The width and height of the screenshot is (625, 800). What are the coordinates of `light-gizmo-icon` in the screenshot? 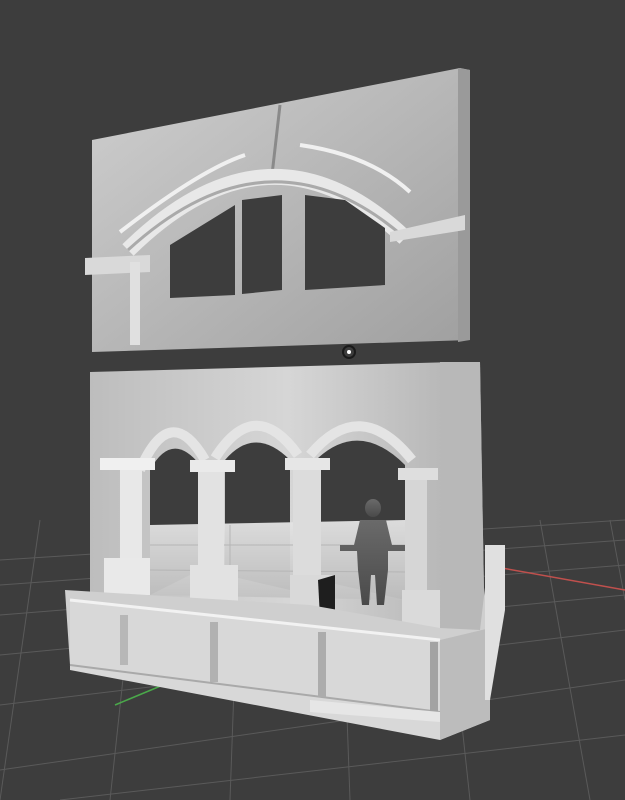 It's located at (349, 352).